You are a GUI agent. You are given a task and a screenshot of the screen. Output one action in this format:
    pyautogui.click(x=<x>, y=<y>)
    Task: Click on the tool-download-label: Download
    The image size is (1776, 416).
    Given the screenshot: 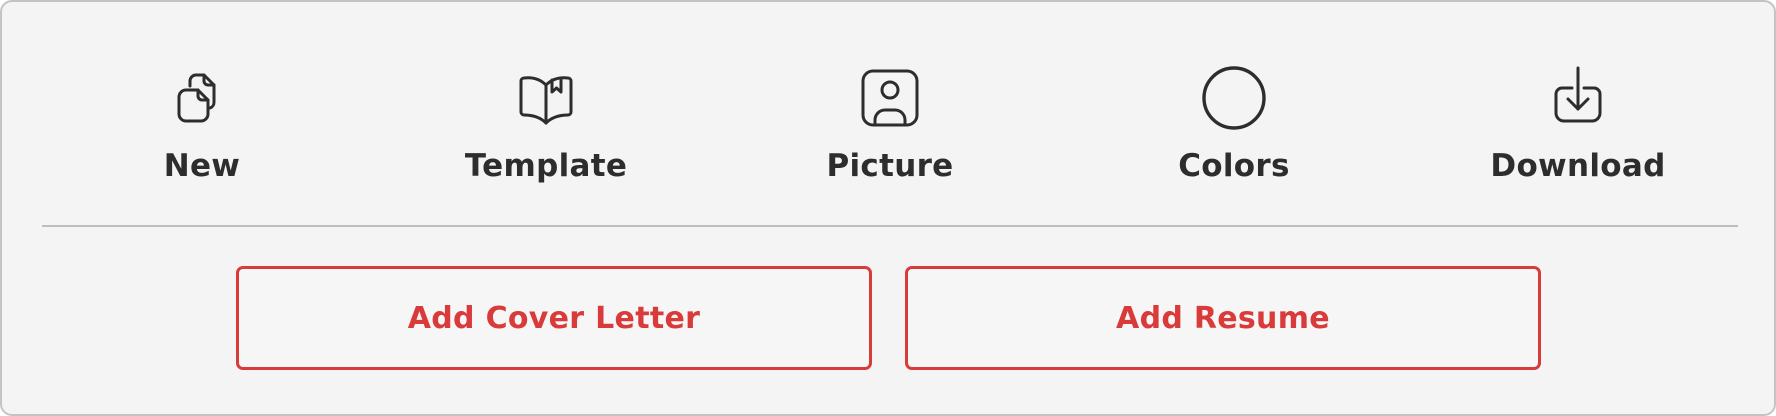 What is the action you would take?
    pyautogui.click(x=1578, y=166)
    